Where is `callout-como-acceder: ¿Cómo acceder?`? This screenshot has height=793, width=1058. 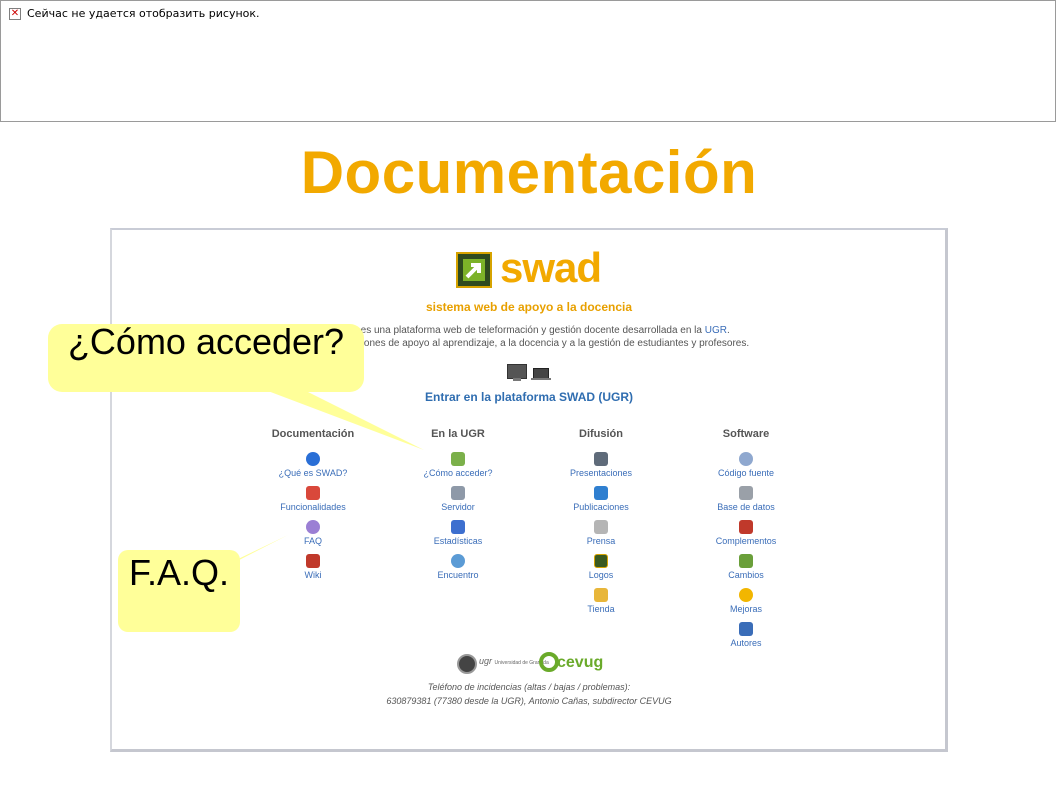 callout-como-acceder: ¿Cómo acceder? is located at coordinates (206, 356).